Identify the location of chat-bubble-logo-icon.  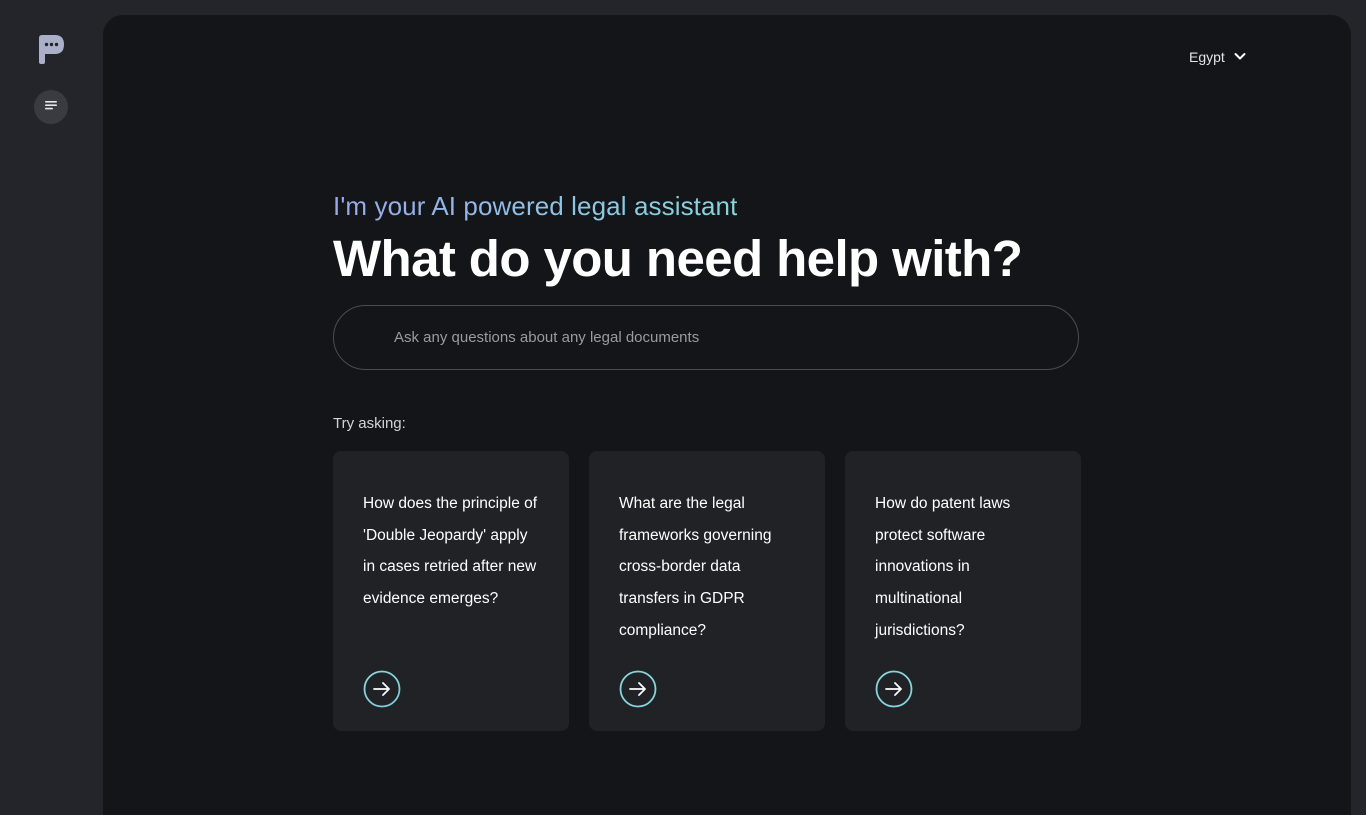
(51, 50).